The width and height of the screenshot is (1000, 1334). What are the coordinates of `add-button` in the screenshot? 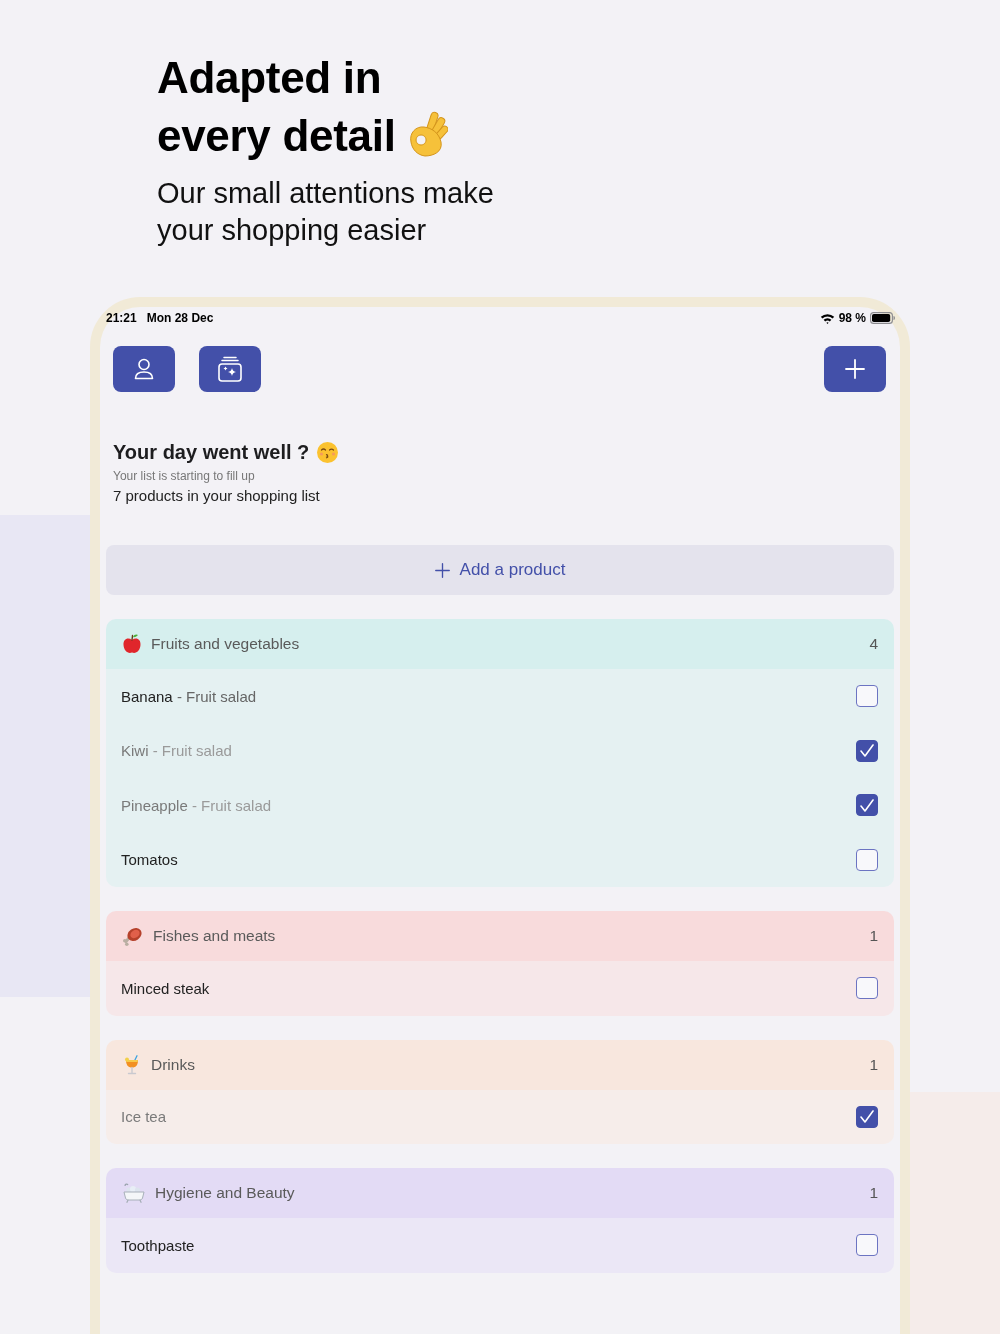 It's located at (855, 369).